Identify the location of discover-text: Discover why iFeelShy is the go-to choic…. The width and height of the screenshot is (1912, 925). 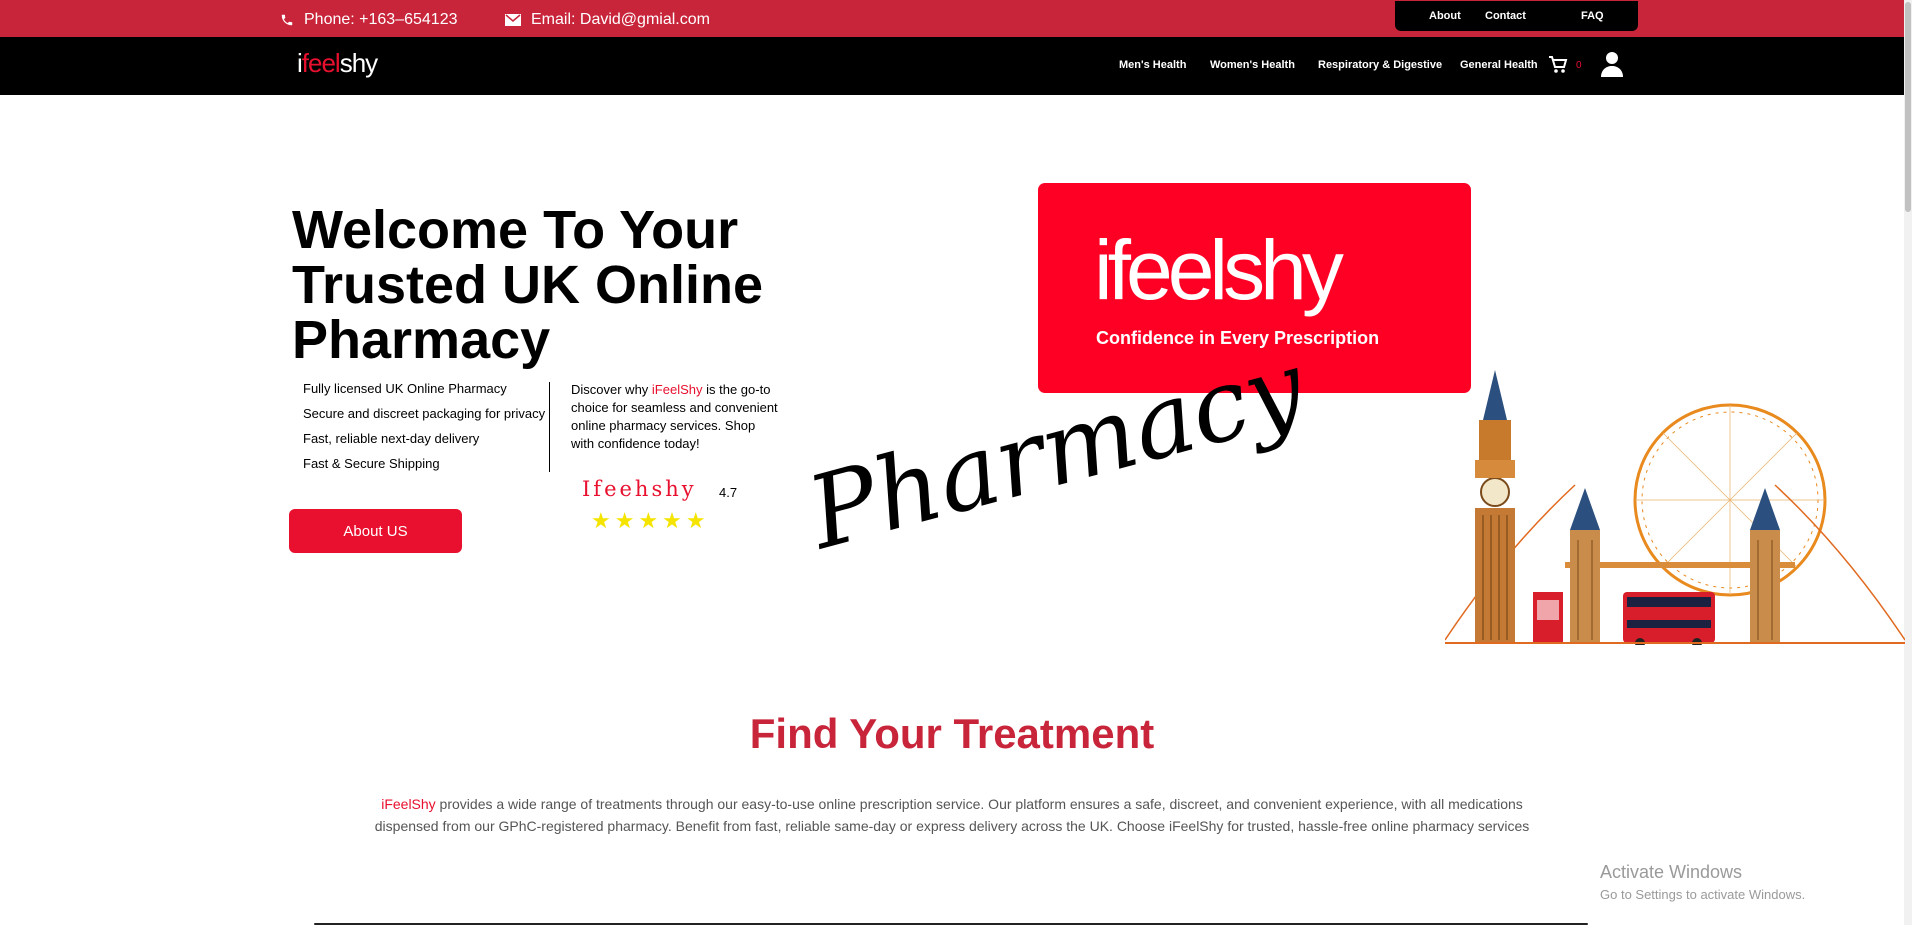
(676, 417).